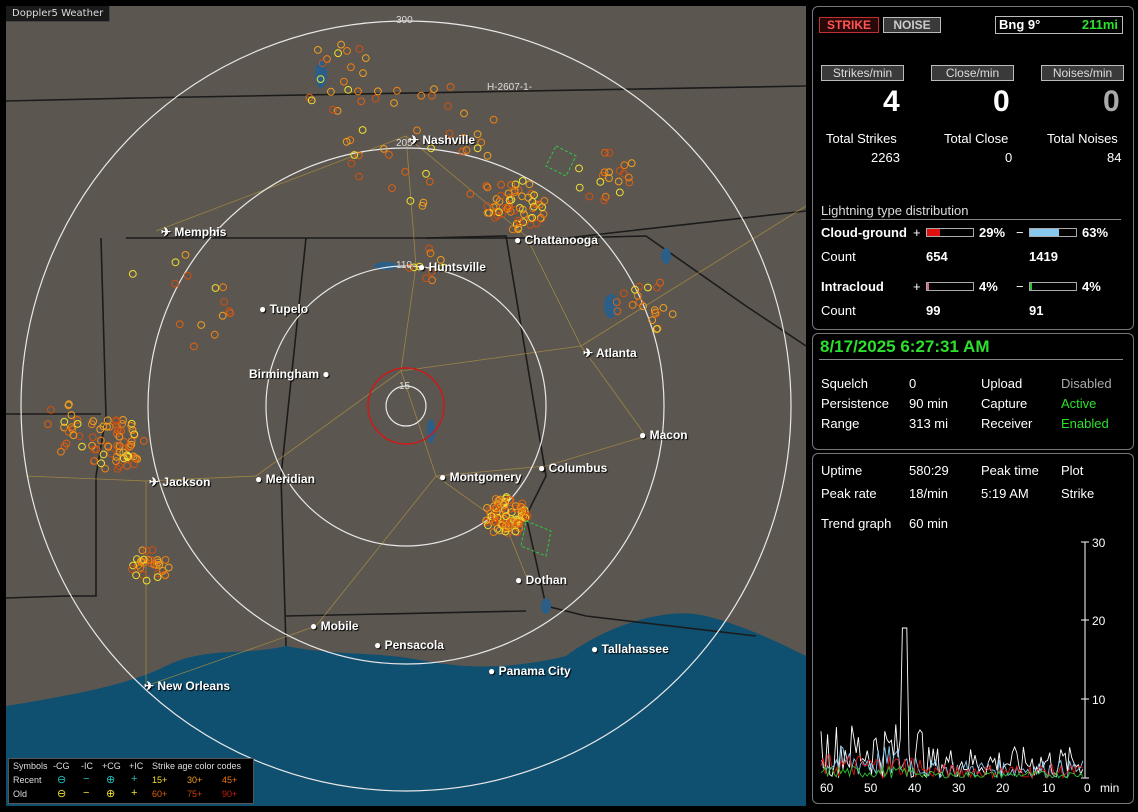  I want to click on squelch-label: Squelch, so click(844, 383).